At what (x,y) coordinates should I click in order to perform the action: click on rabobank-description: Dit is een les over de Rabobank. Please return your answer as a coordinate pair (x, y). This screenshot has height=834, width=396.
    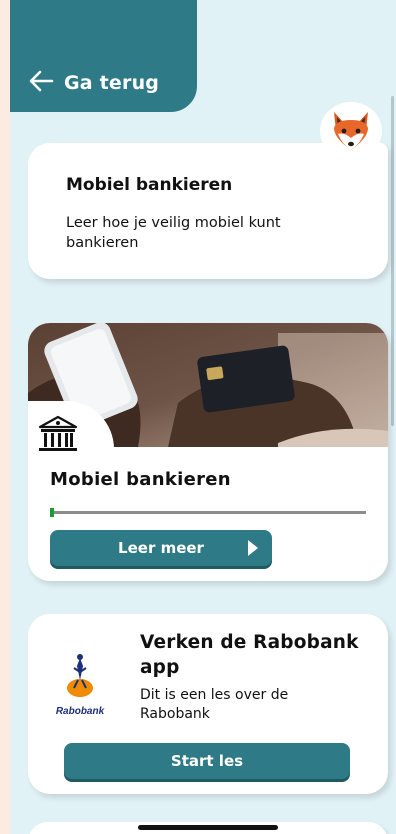
    Looking at the image, I should click on (214, 704).